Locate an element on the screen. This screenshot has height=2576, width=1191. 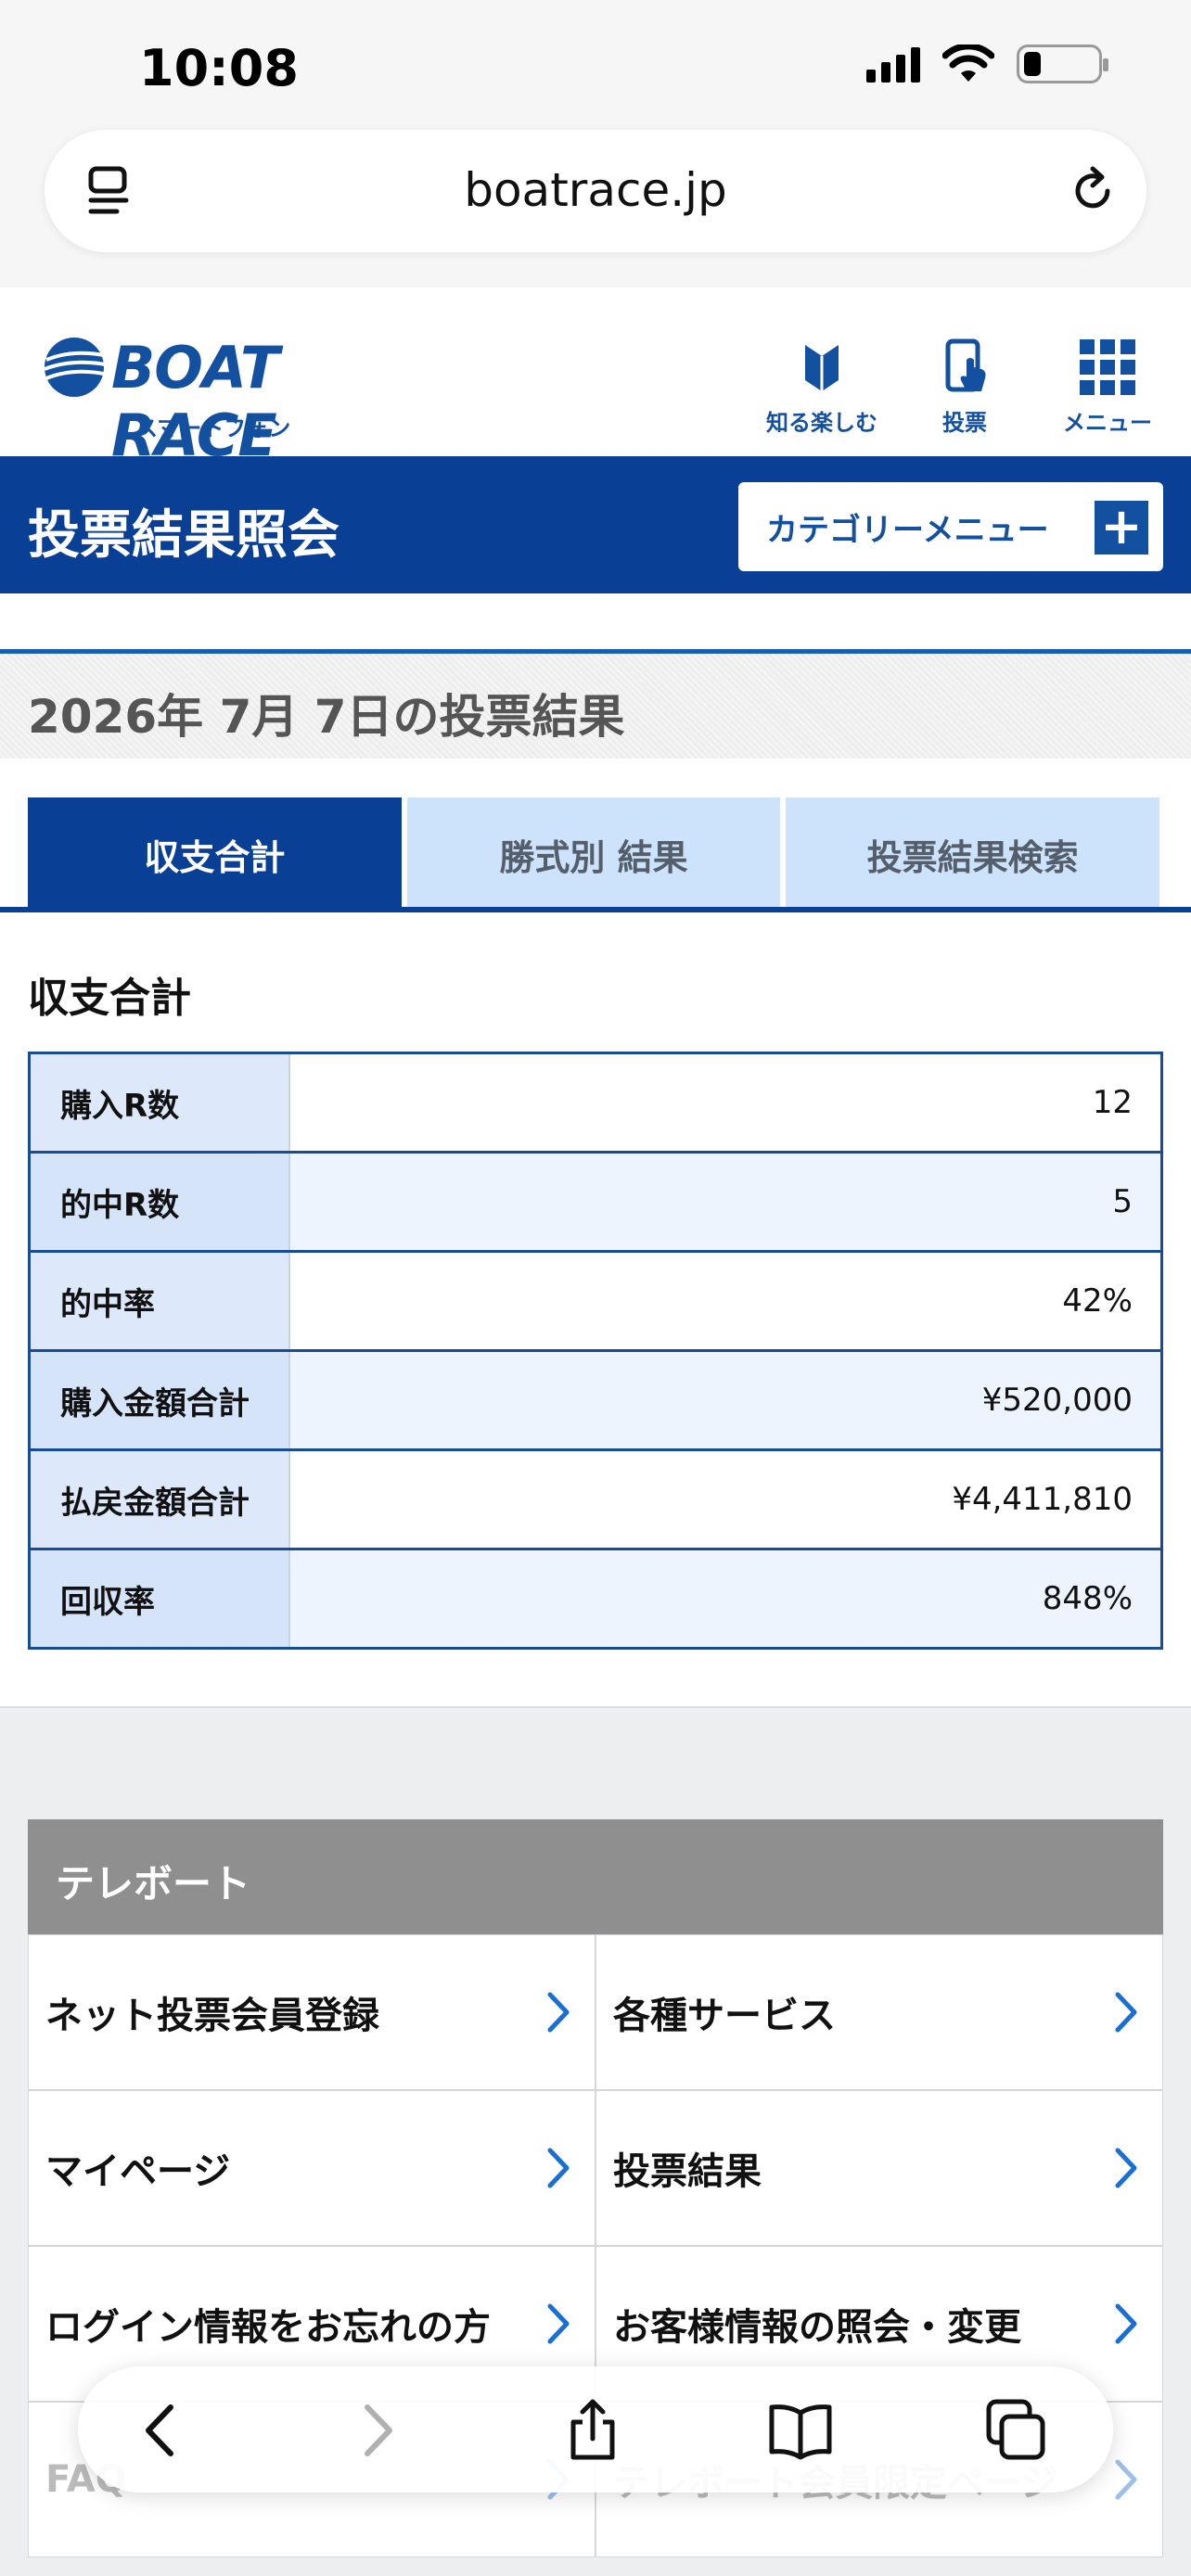
page-title-bar: 投票結果照会 カテゴリーメニュー + is located at coordinates (595, 524).